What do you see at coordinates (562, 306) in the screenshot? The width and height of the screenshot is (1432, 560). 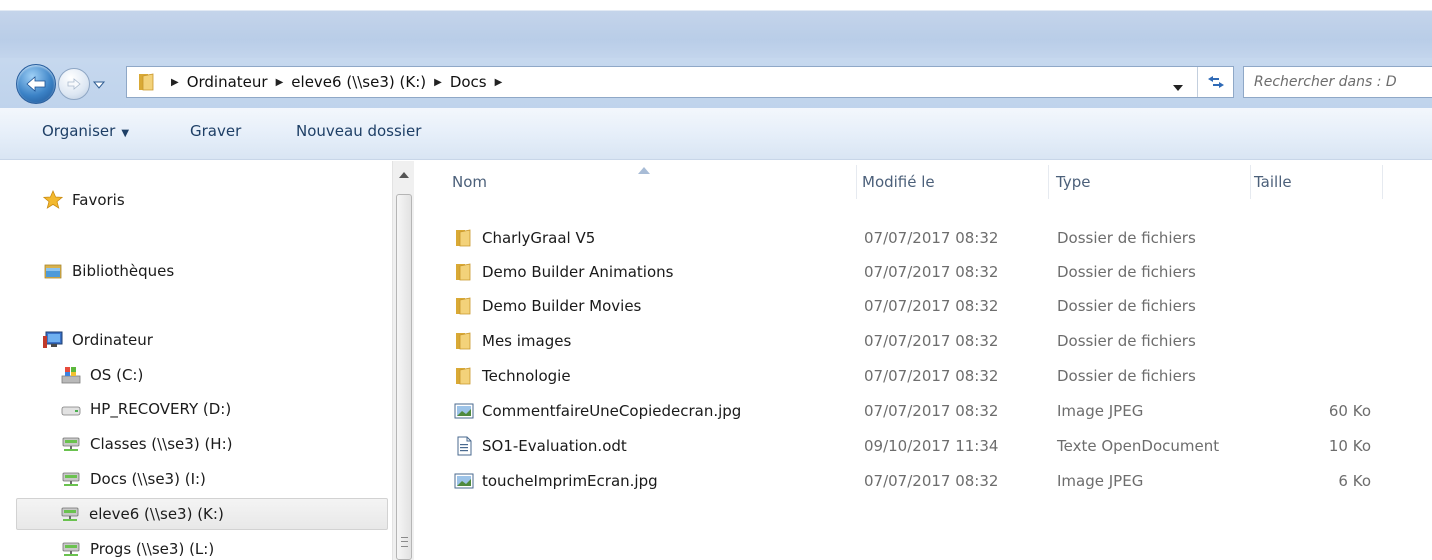 I see `file-name: Demo Builder Movies` at bounding box center [562, 306].